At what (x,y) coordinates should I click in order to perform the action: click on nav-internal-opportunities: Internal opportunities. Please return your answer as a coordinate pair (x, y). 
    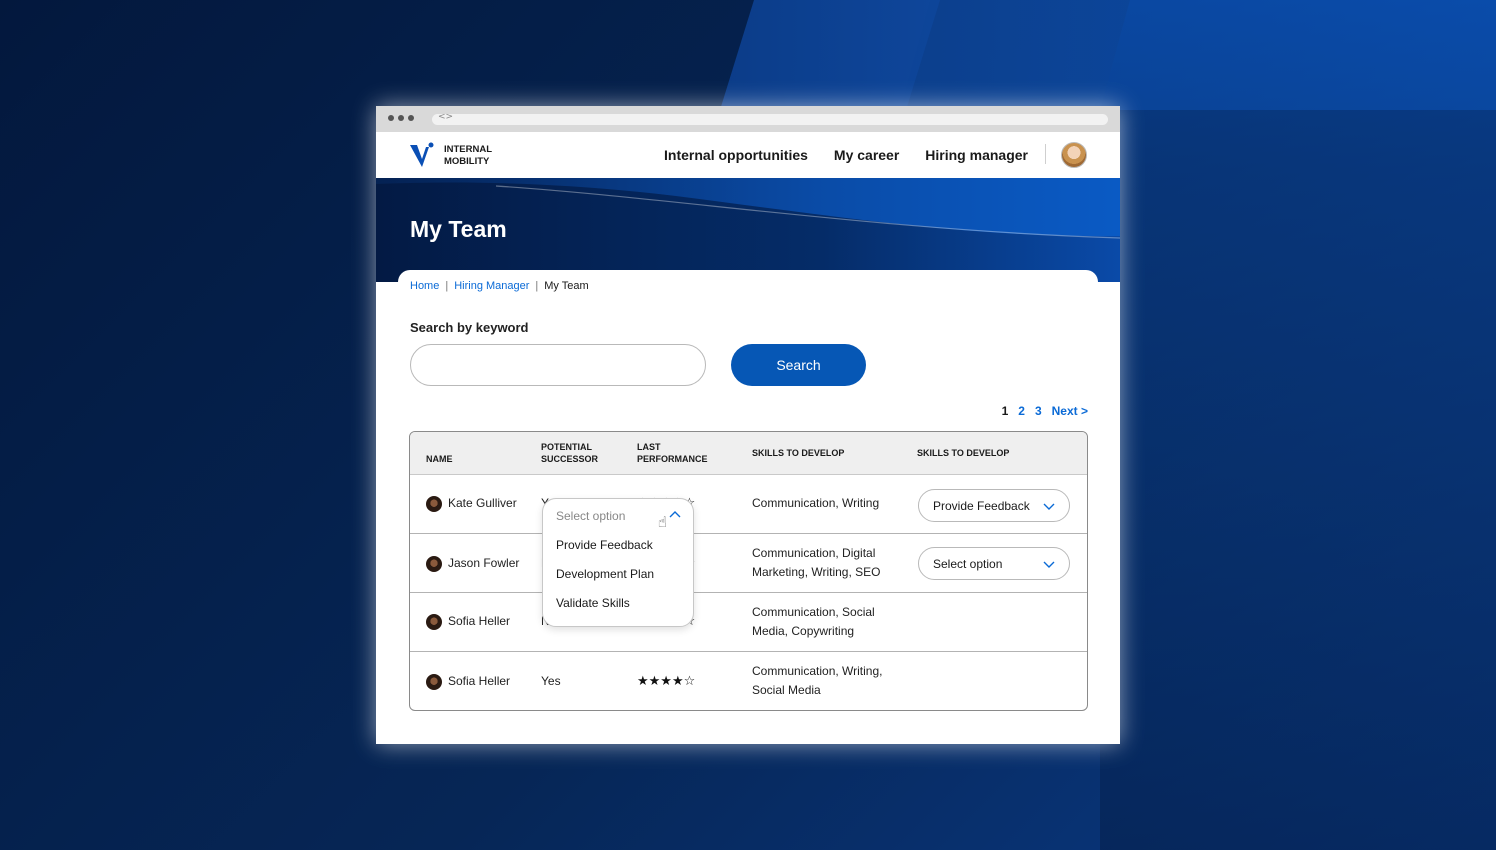
    Looking at the image, I should click on (736, 155).